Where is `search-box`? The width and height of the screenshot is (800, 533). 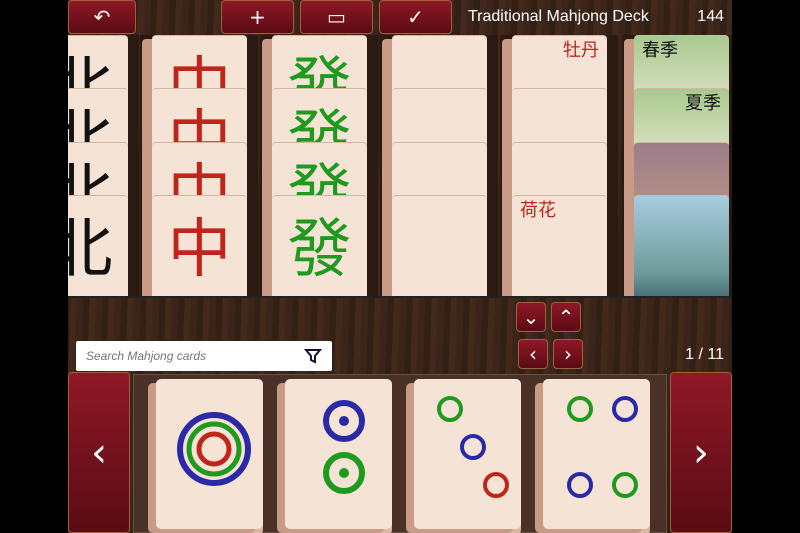 search-box is located at coordinates (204, 356).